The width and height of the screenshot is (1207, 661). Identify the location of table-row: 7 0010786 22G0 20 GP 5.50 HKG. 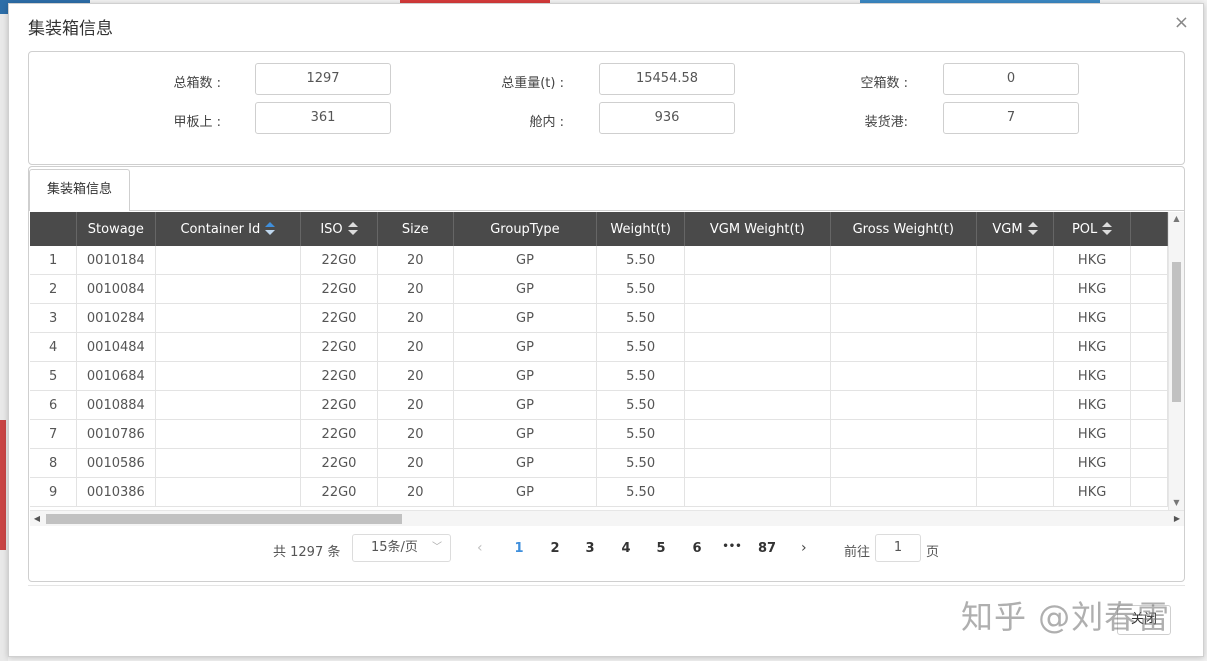
(599, 434).